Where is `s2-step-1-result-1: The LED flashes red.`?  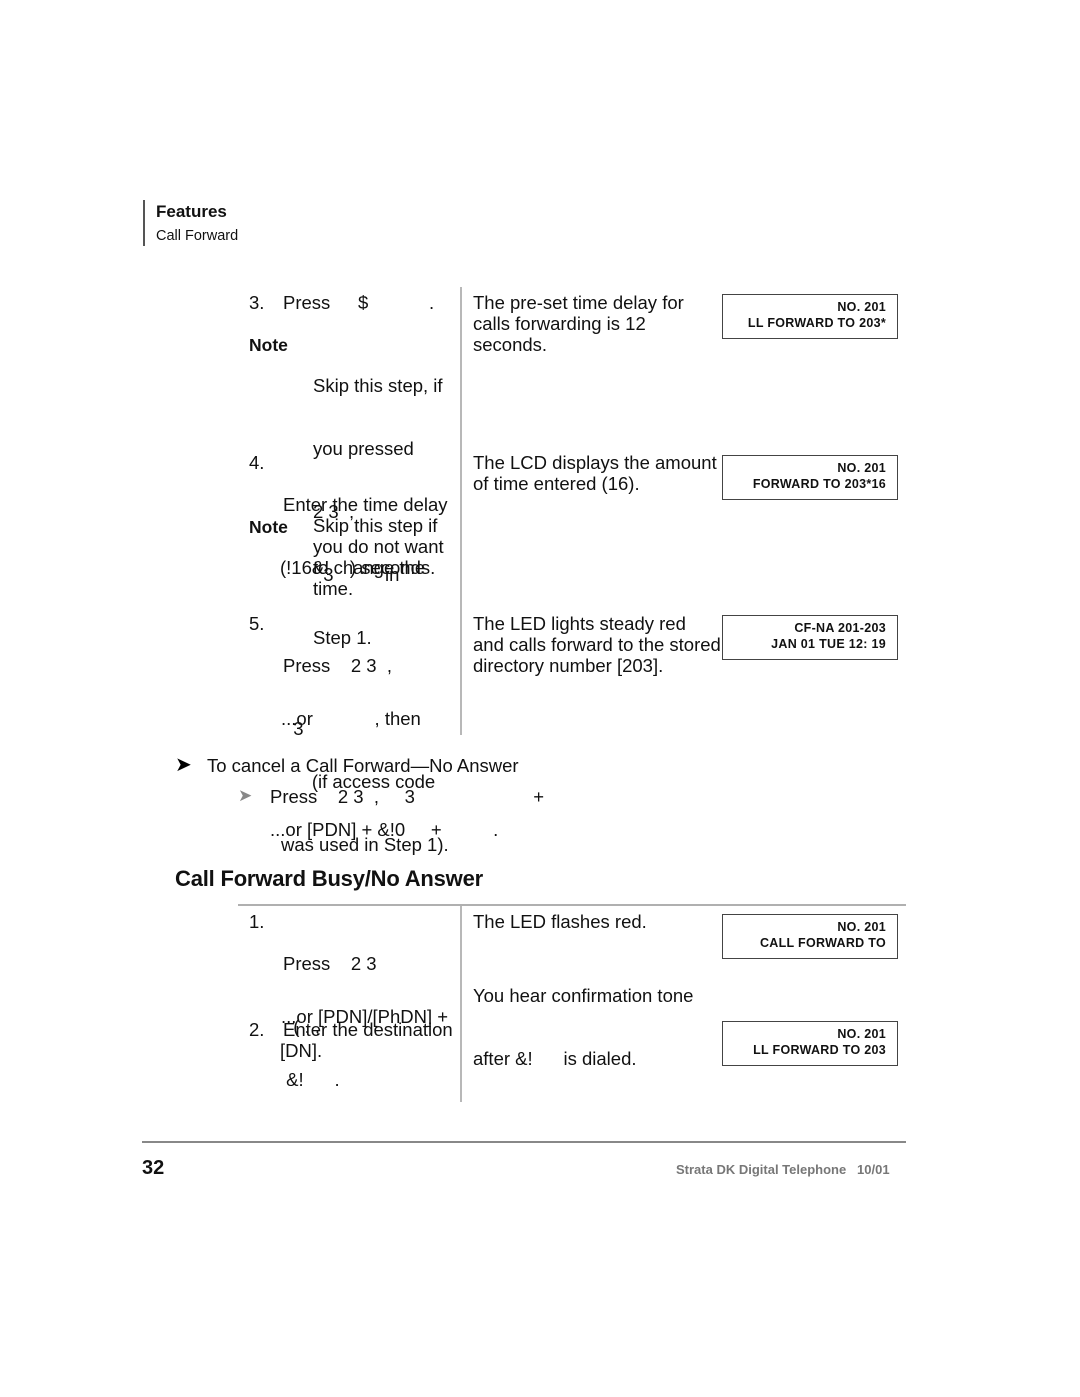 s2-step-1-result-1: The LED flashes red. is located at coordinates (560, 921).